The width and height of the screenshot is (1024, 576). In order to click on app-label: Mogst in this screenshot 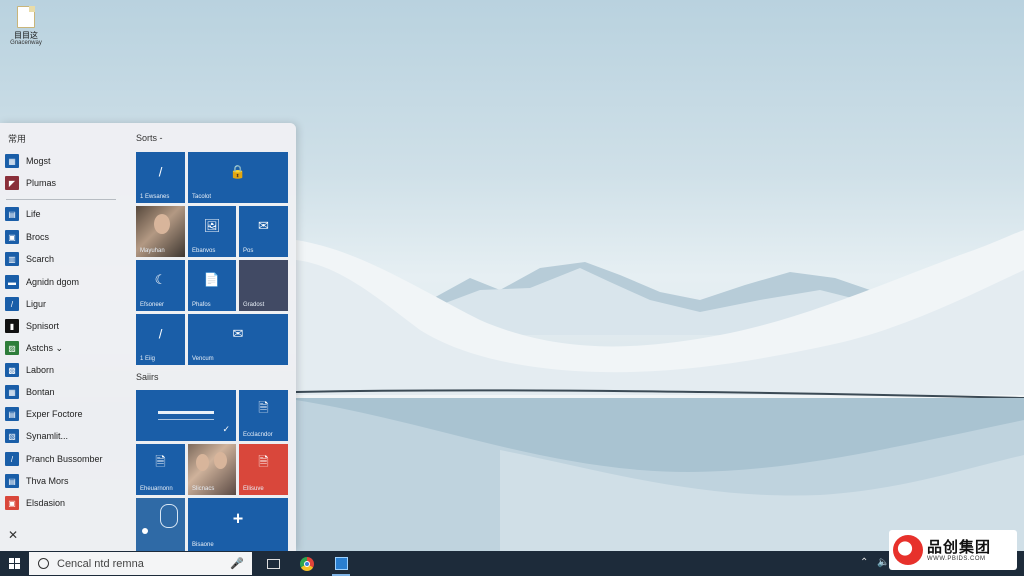, I will do `click(38, 161)`.